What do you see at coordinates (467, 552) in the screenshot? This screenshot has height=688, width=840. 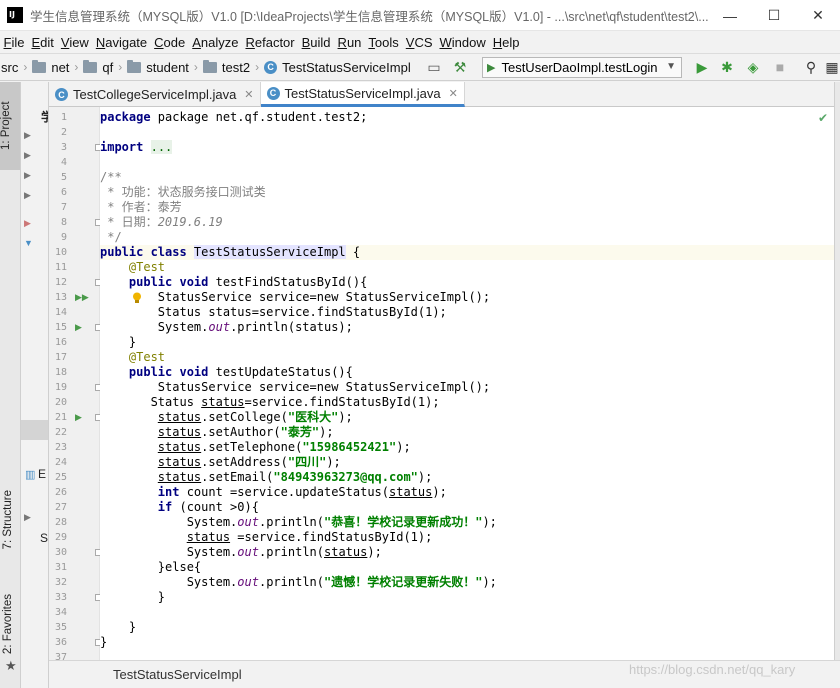 I see `code-line: System.out.println(status);` at bounding box center [467, 552].